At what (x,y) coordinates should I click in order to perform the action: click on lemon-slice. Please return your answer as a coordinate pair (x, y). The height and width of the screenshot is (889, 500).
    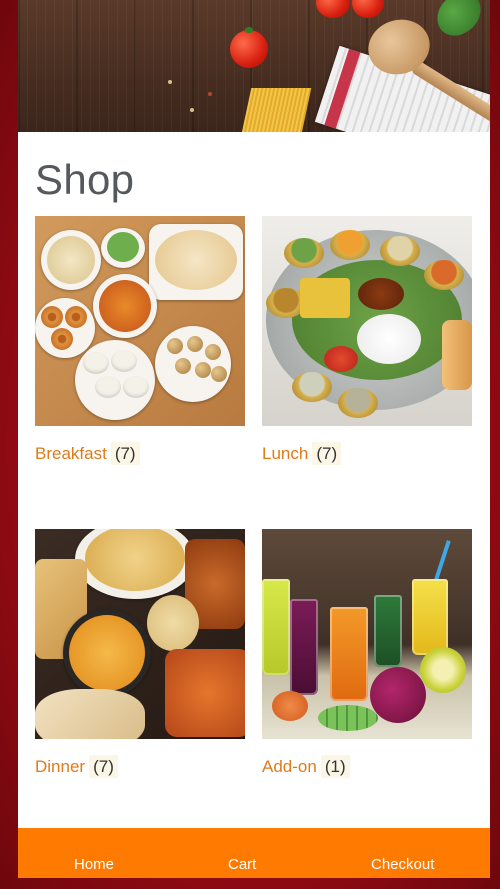
    Looking at the image, I should click on (443, 670).